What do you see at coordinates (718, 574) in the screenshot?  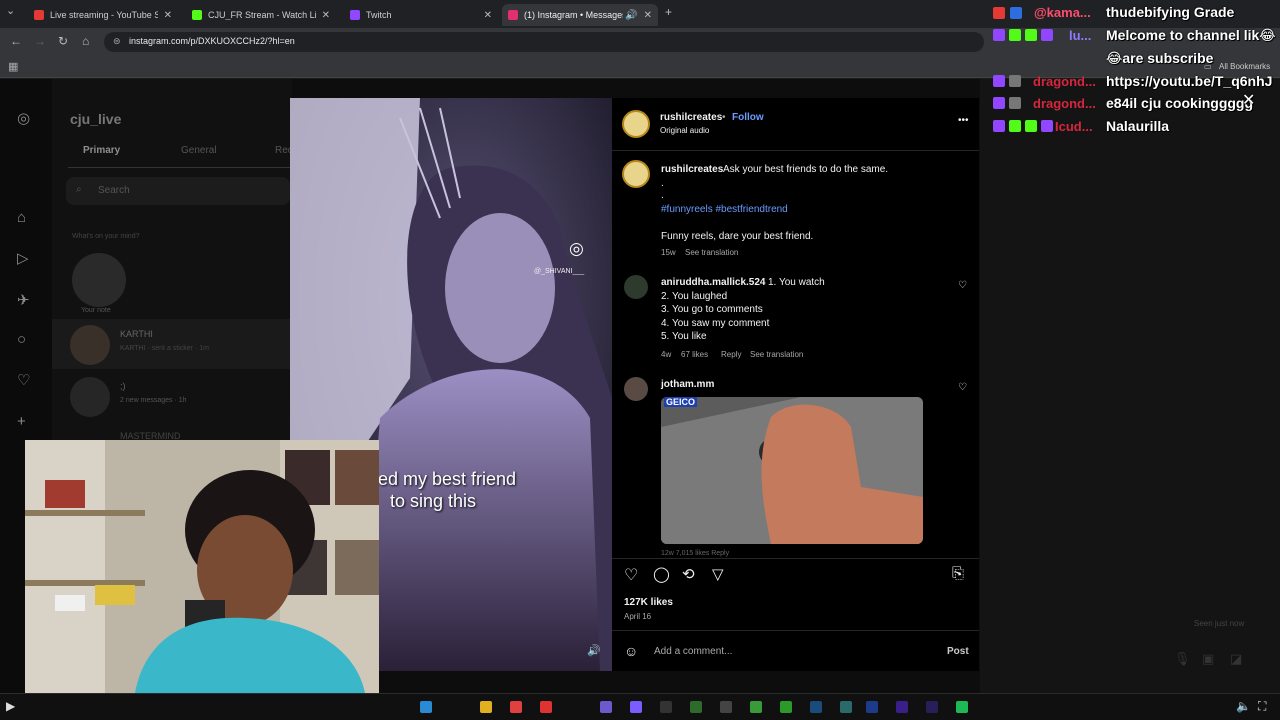 I see `share-icon: ▽` at bounding box center [718, 574].